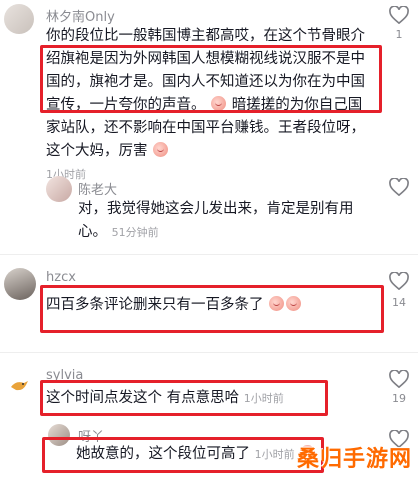  I want to click on emoji-icon, so click(161, 149).